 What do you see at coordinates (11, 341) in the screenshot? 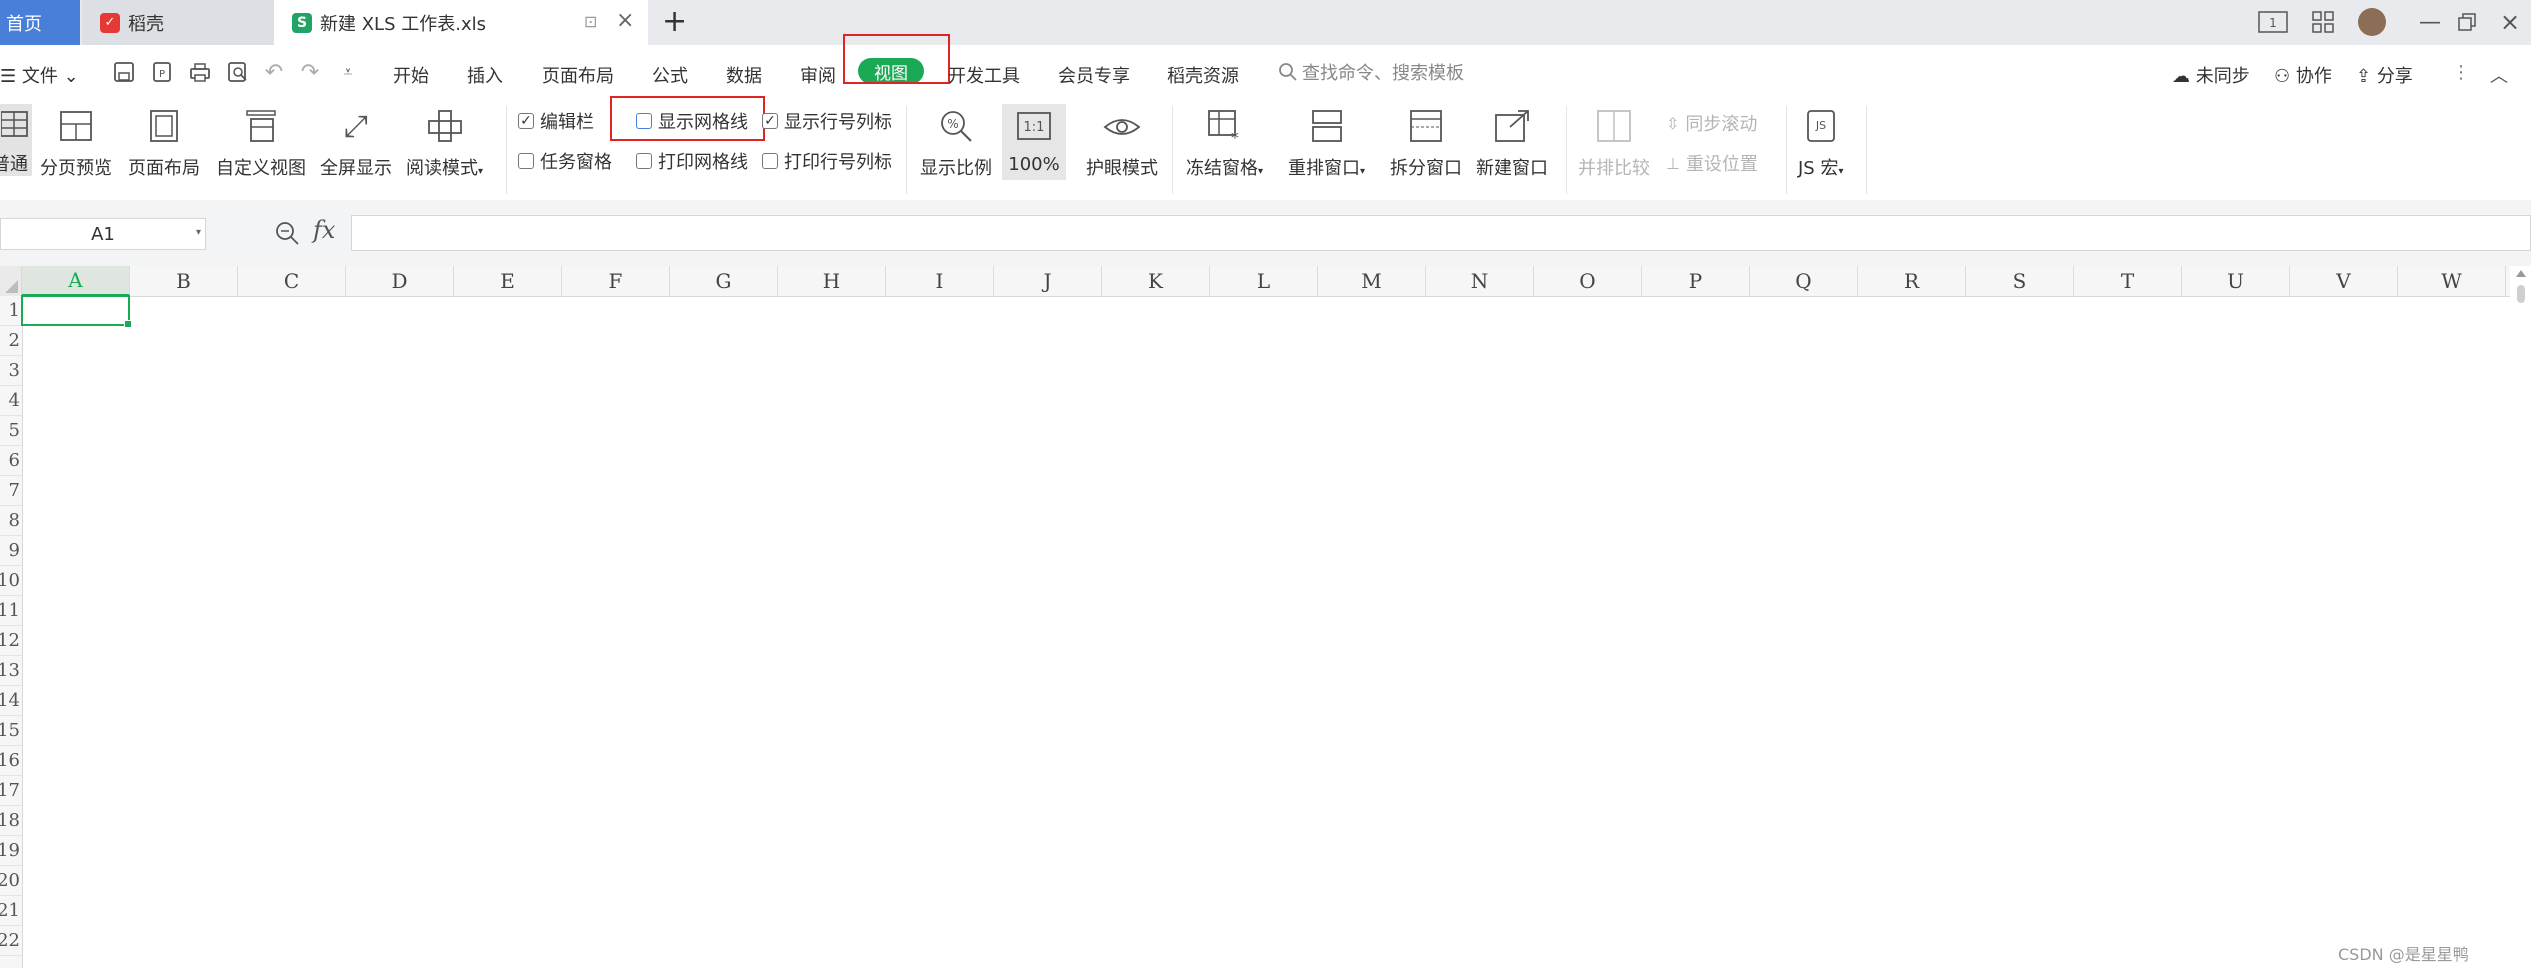
I see `row-header-2: 2` at bounding box center [11, 341].